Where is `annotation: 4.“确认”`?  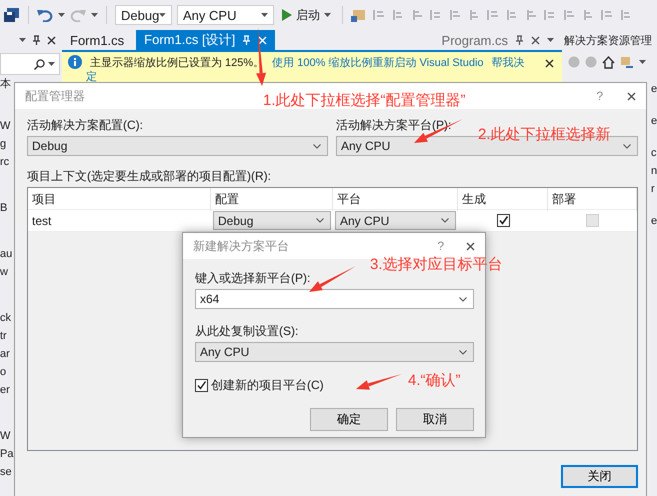
annotation: 4.“确认” is located at coordinates (434, 381).